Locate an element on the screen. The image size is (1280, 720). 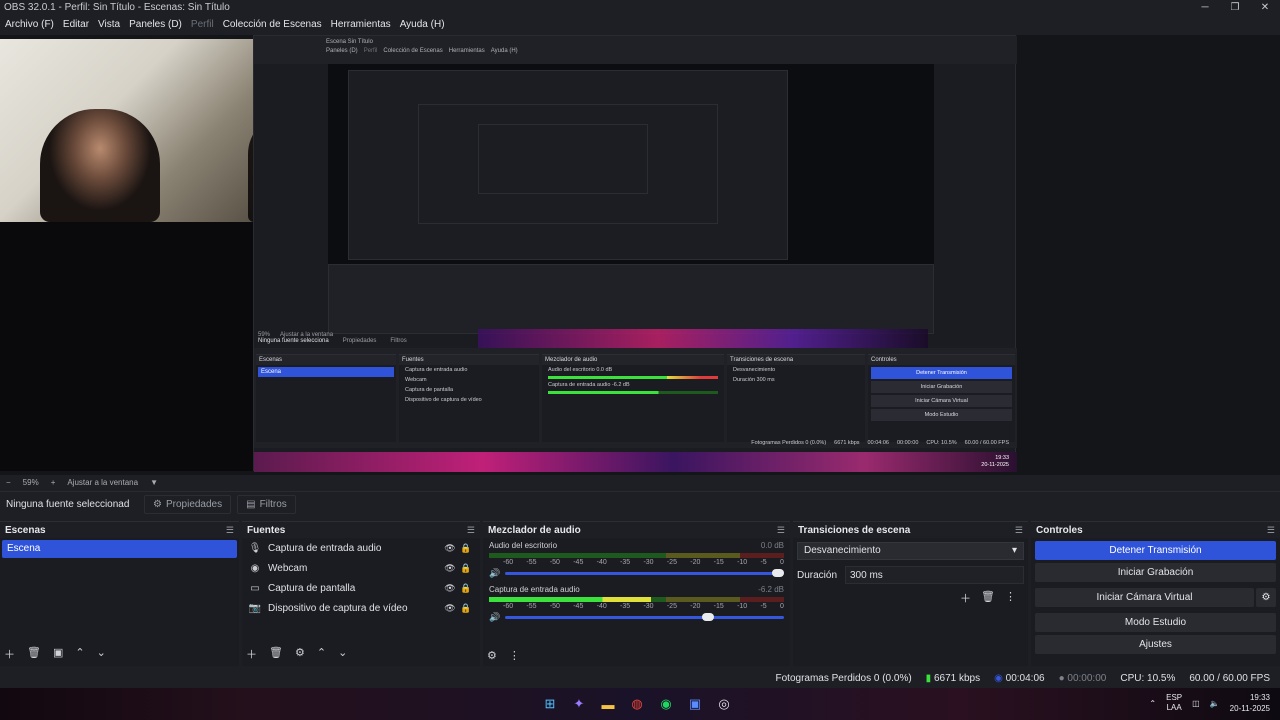
spotify-icon: ◉ is located at coordinates (666, 704).